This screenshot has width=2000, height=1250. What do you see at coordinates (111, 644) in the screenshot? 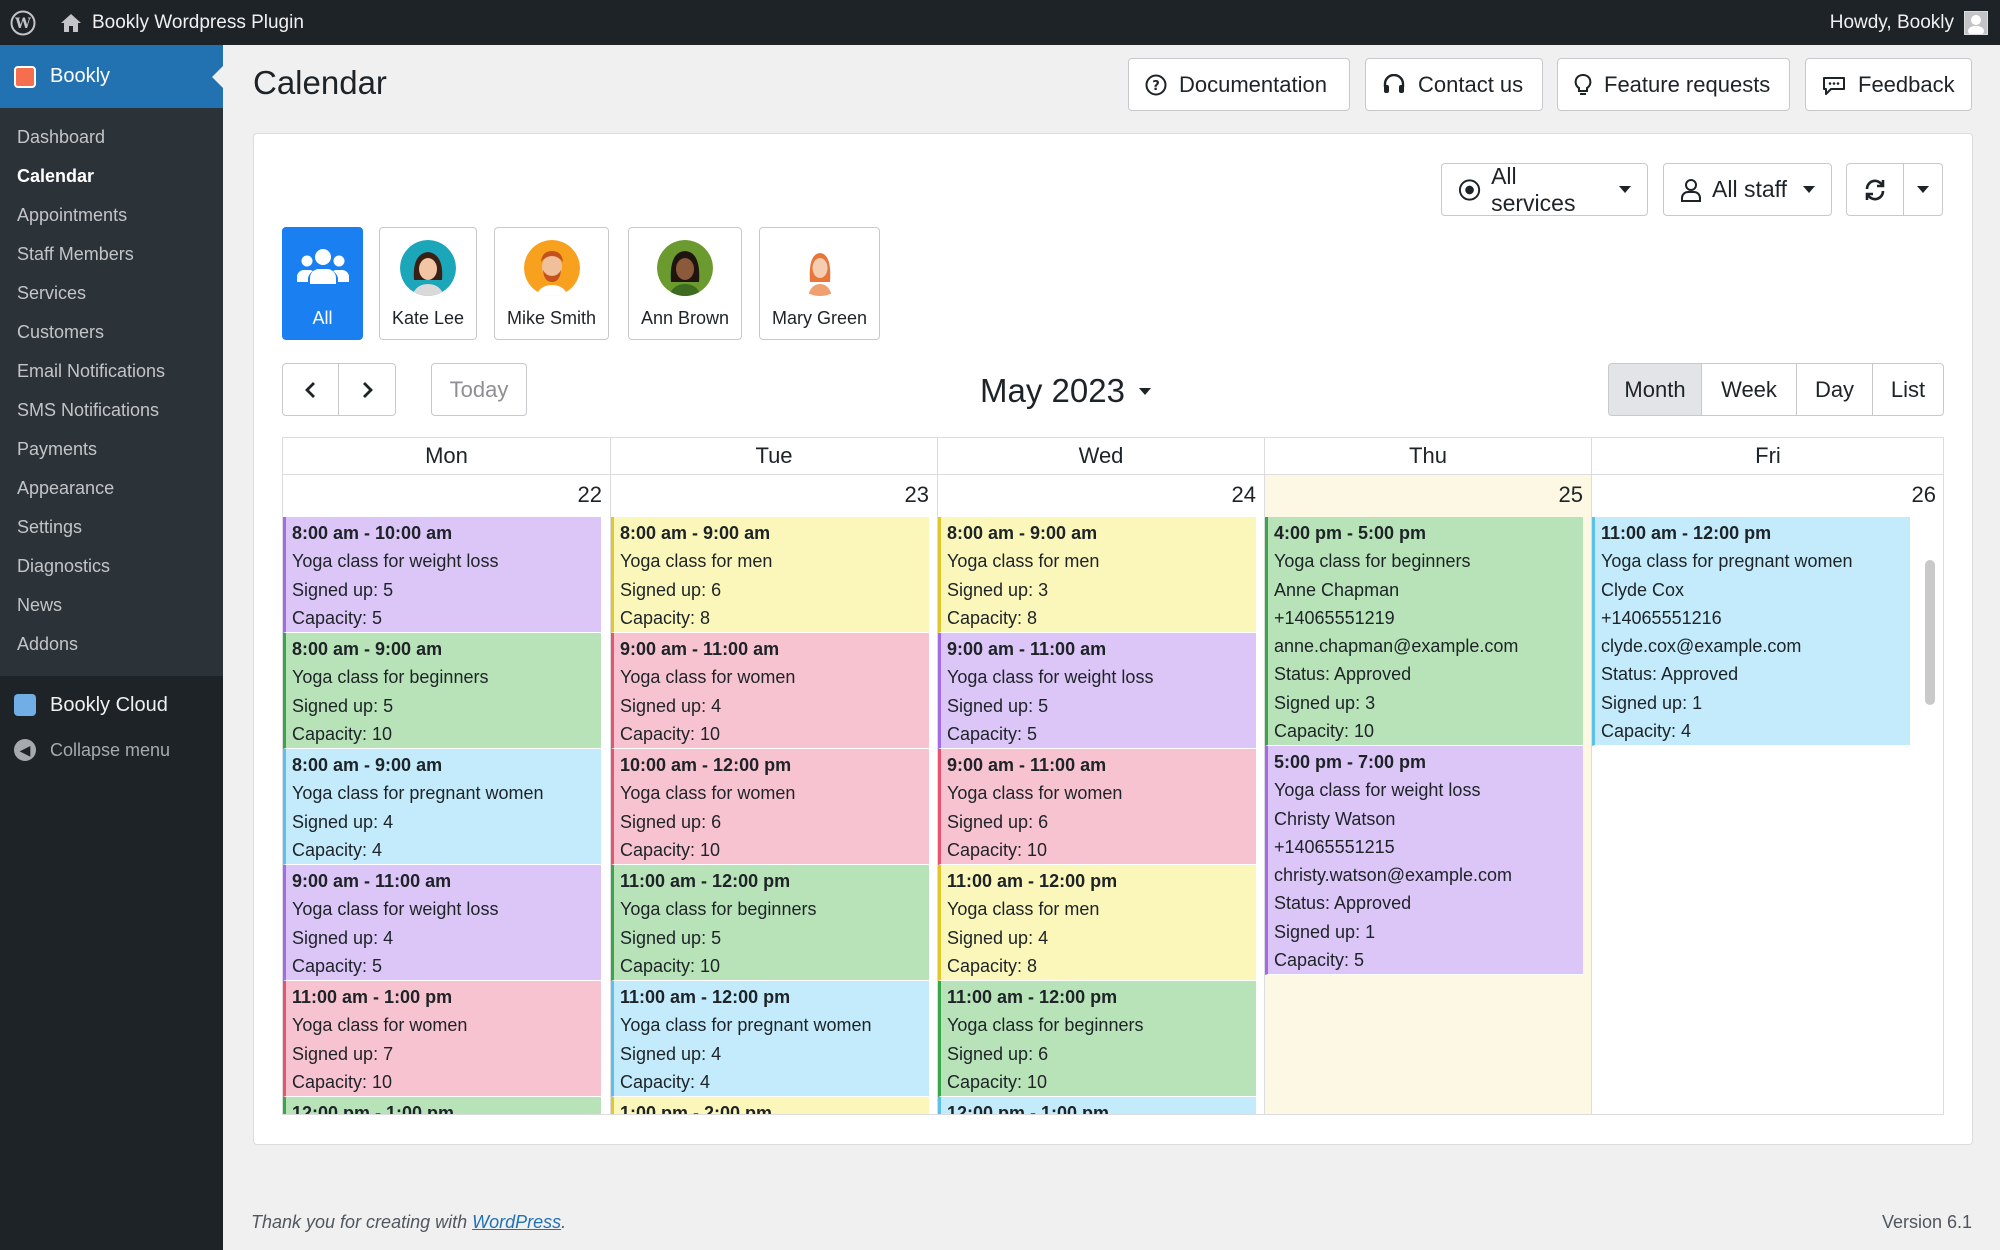
I see `sidebar-item-addons: Addons` at bounding box center [111, 644].